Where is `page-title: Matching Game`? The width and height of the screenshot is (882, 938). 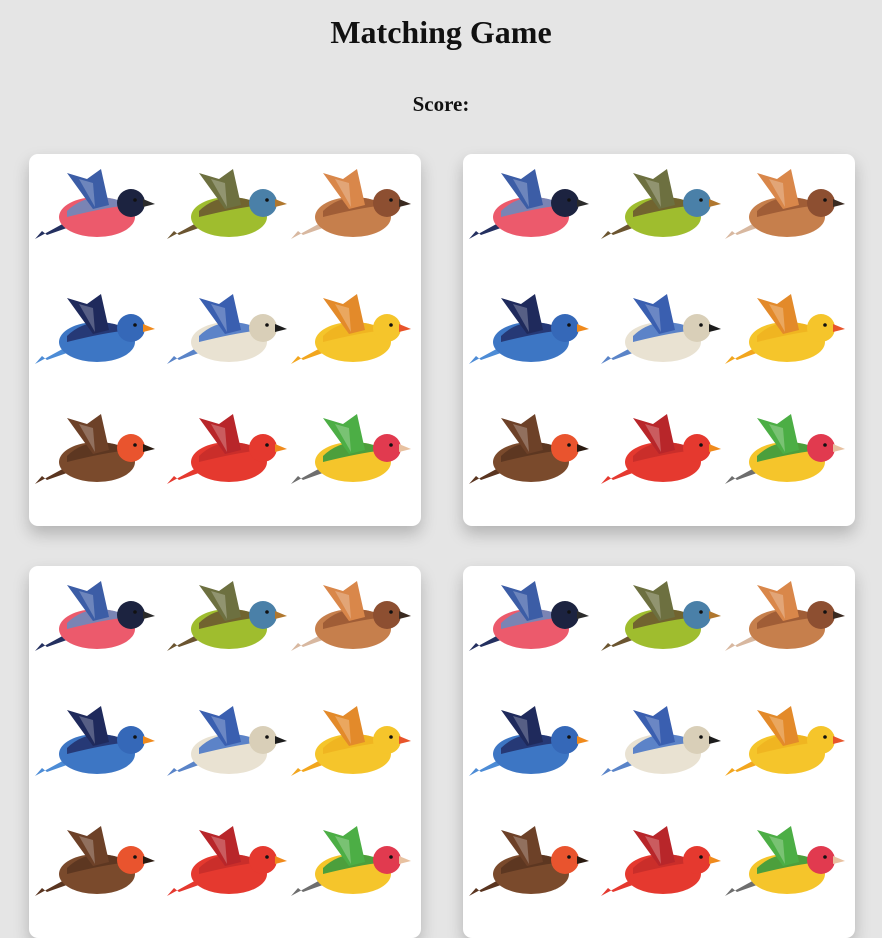
page-title: Matching Game is located at coordinates (441, 32).